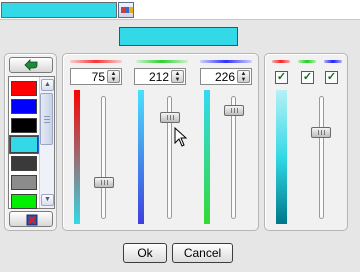 The height and width of the screenshot is (272, 360). Describe the element at coordinates (24, 88) in the screenshot. I see `palette-swatch-red` at that location.